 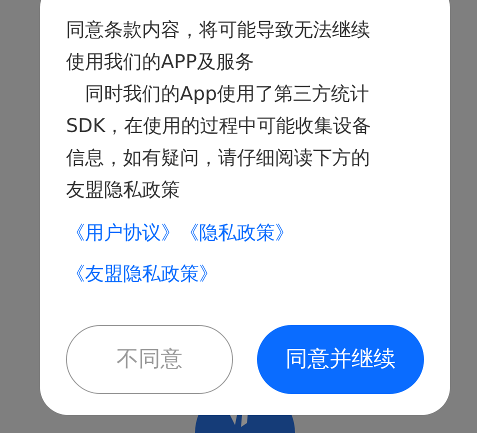 I want to click on body-text: 同时我们的App使用了第三方统计, so click(x=227, y=94).